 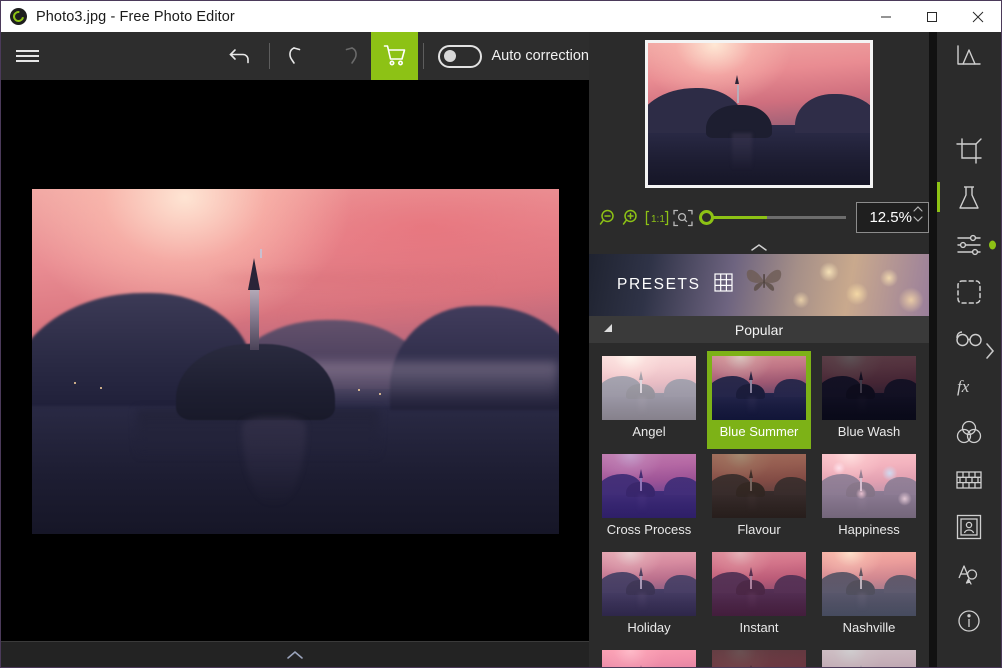 I want to click on preset-label: Holiday, so click(x=649, y=627).